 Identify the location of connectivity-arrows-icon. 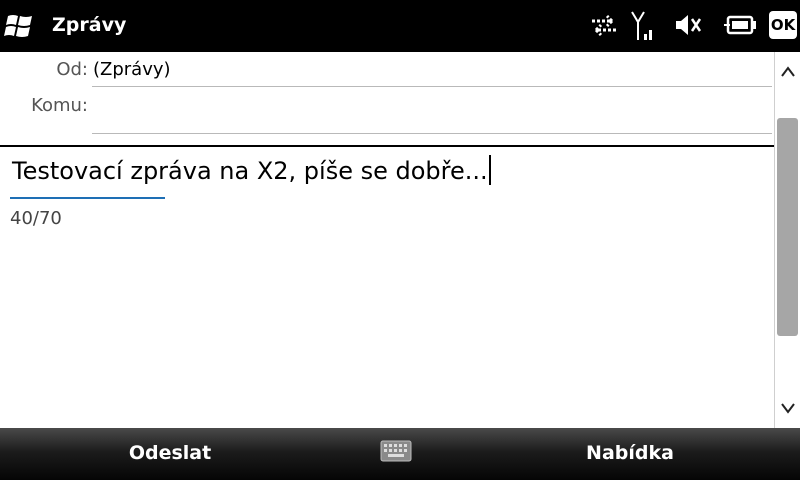
(604, 27).